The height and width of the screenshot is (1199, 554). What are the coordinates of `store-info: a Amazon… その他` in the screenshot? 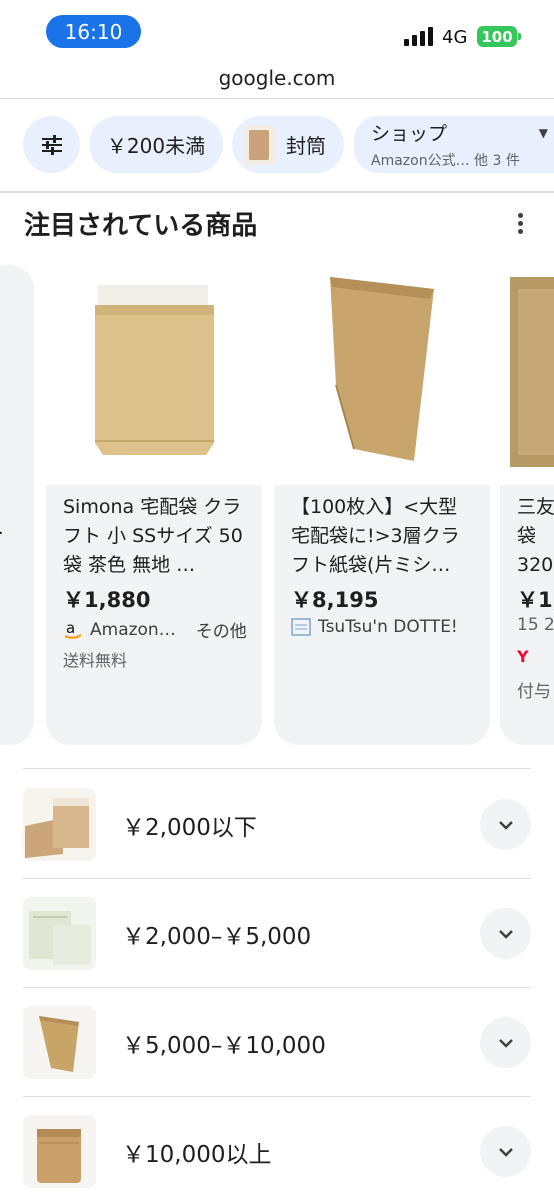 It's located at (155, 629).